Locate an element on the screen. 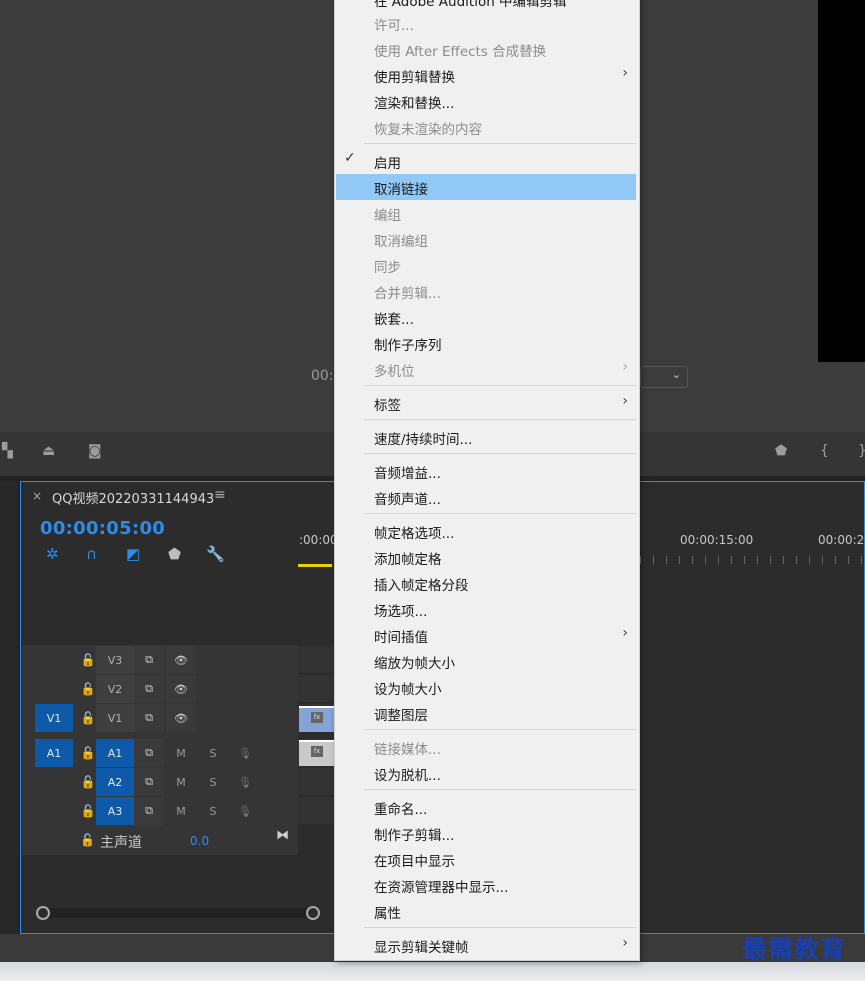  lift-icon: ⏏ is located at coordinates (48, 451).